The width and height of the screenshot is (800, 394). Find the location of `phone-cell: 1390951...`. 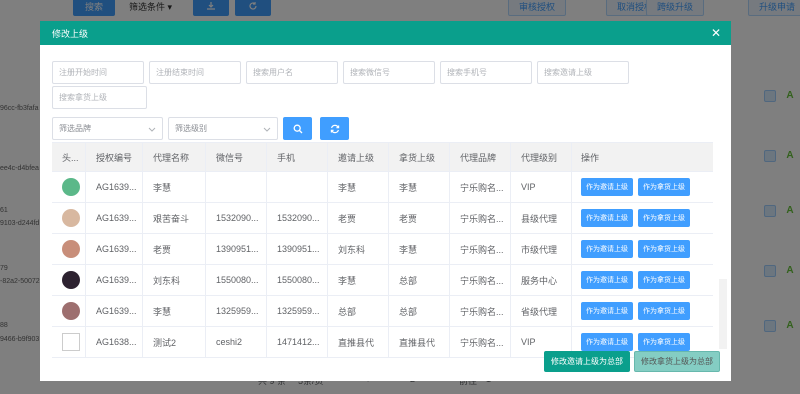

phone-cell: 1390951... is located at coordinates (297, 249).